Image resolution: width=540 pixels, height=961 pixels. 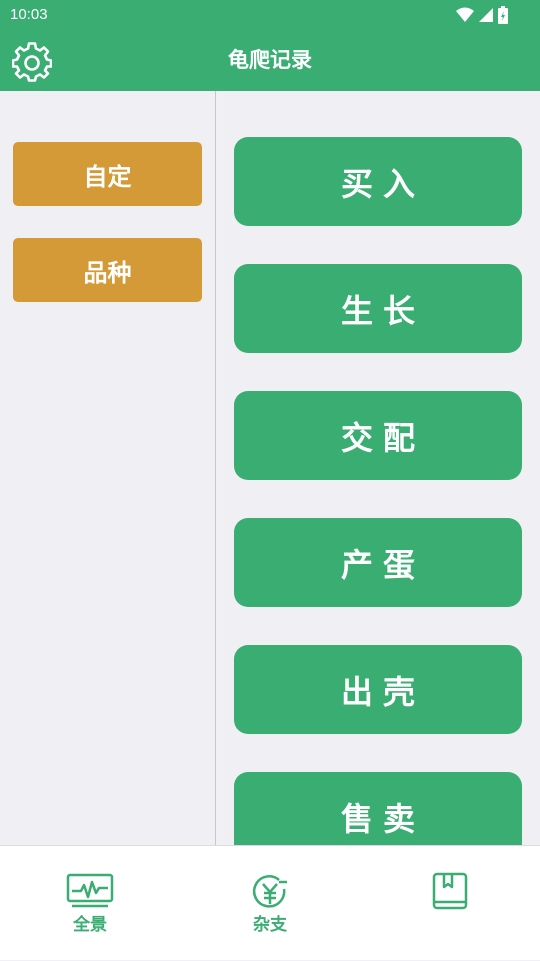 I want to click on status-bar: 10:03, so click(x=270, y=15).